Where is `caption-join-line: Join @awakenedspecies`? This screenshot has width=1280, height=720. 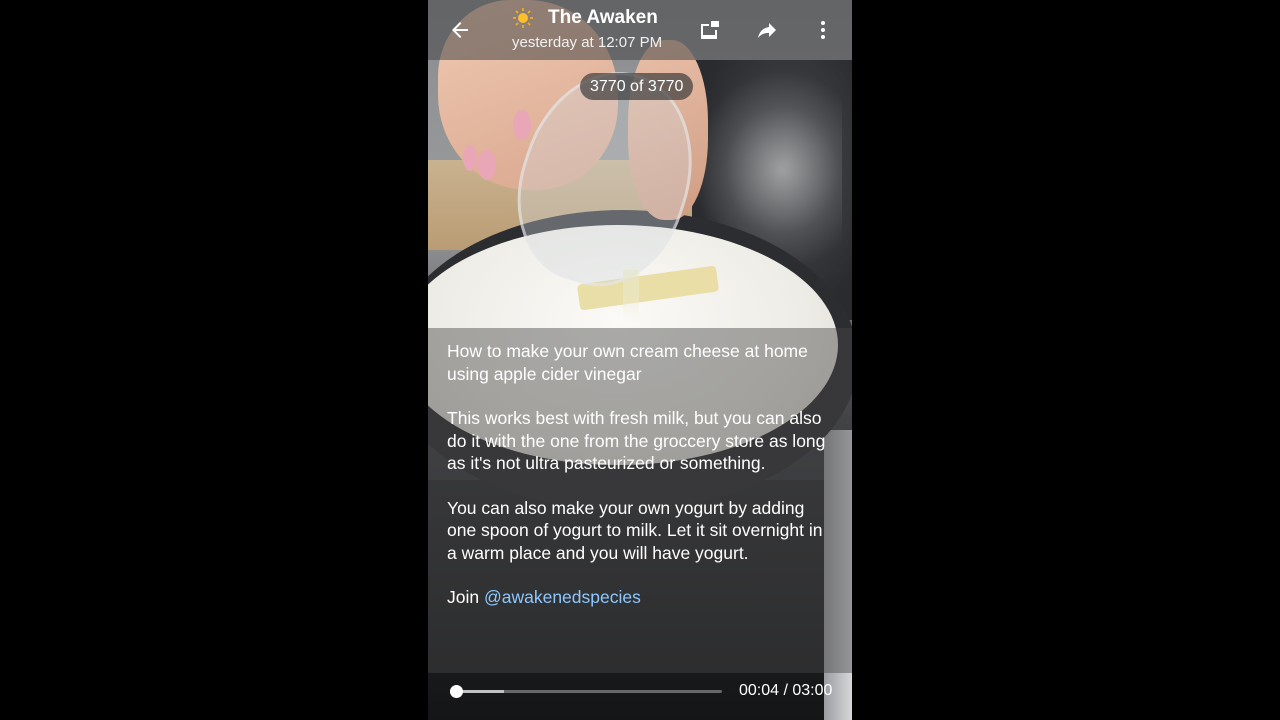
caption-join-line: Join @awakenedspecies is located at coordinates (637, 597).